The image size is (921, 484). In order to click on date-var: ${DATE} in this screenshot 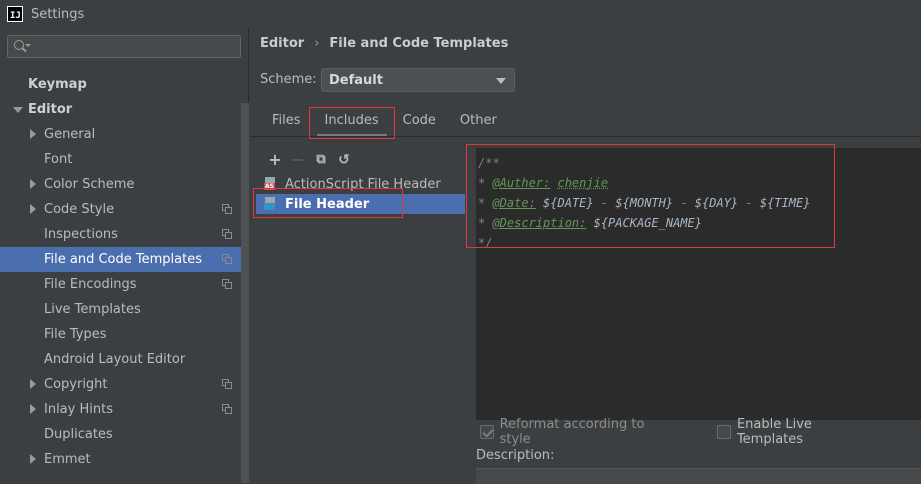, I will do `click(568, 203)`.